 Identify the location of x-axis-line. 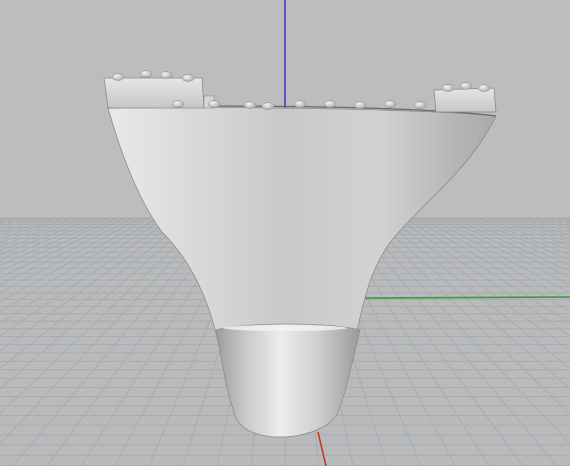
(464, 297).